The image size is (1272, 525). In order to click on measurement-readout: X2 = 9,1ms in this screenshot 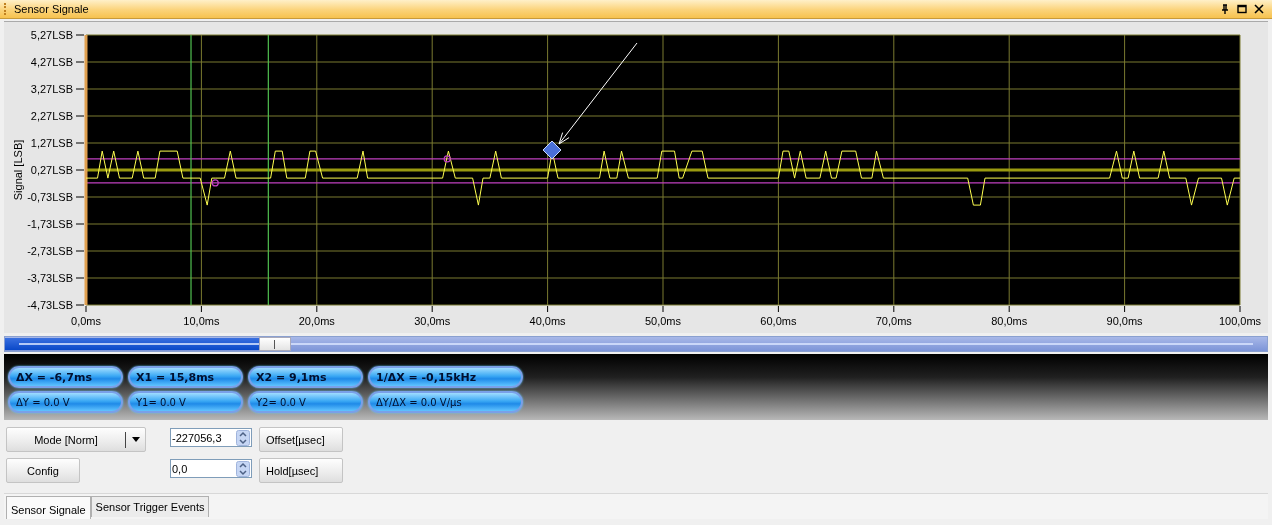, I will do `click(305, 377)`.